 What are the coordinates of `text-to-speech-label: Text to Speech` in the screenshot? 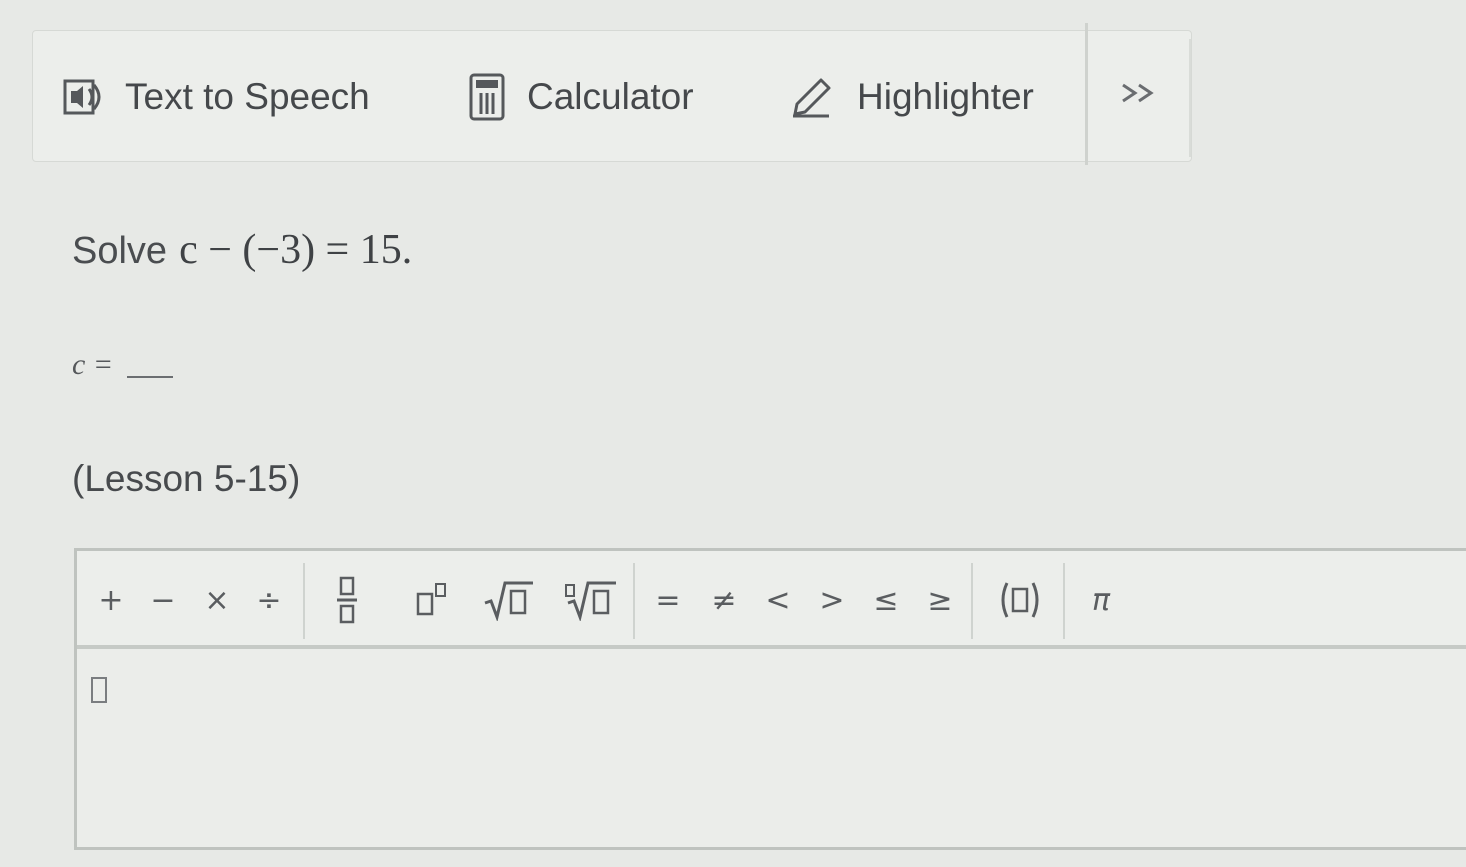 It's located at (247, 96).